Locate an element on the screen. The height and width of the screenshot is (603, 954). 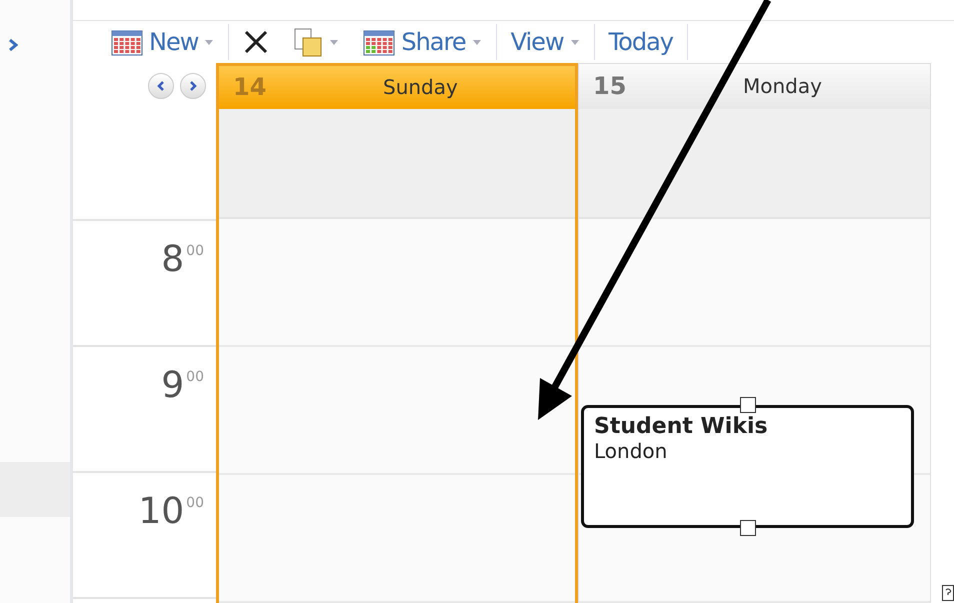
share-button: Share is located at coordinates (422, 42).